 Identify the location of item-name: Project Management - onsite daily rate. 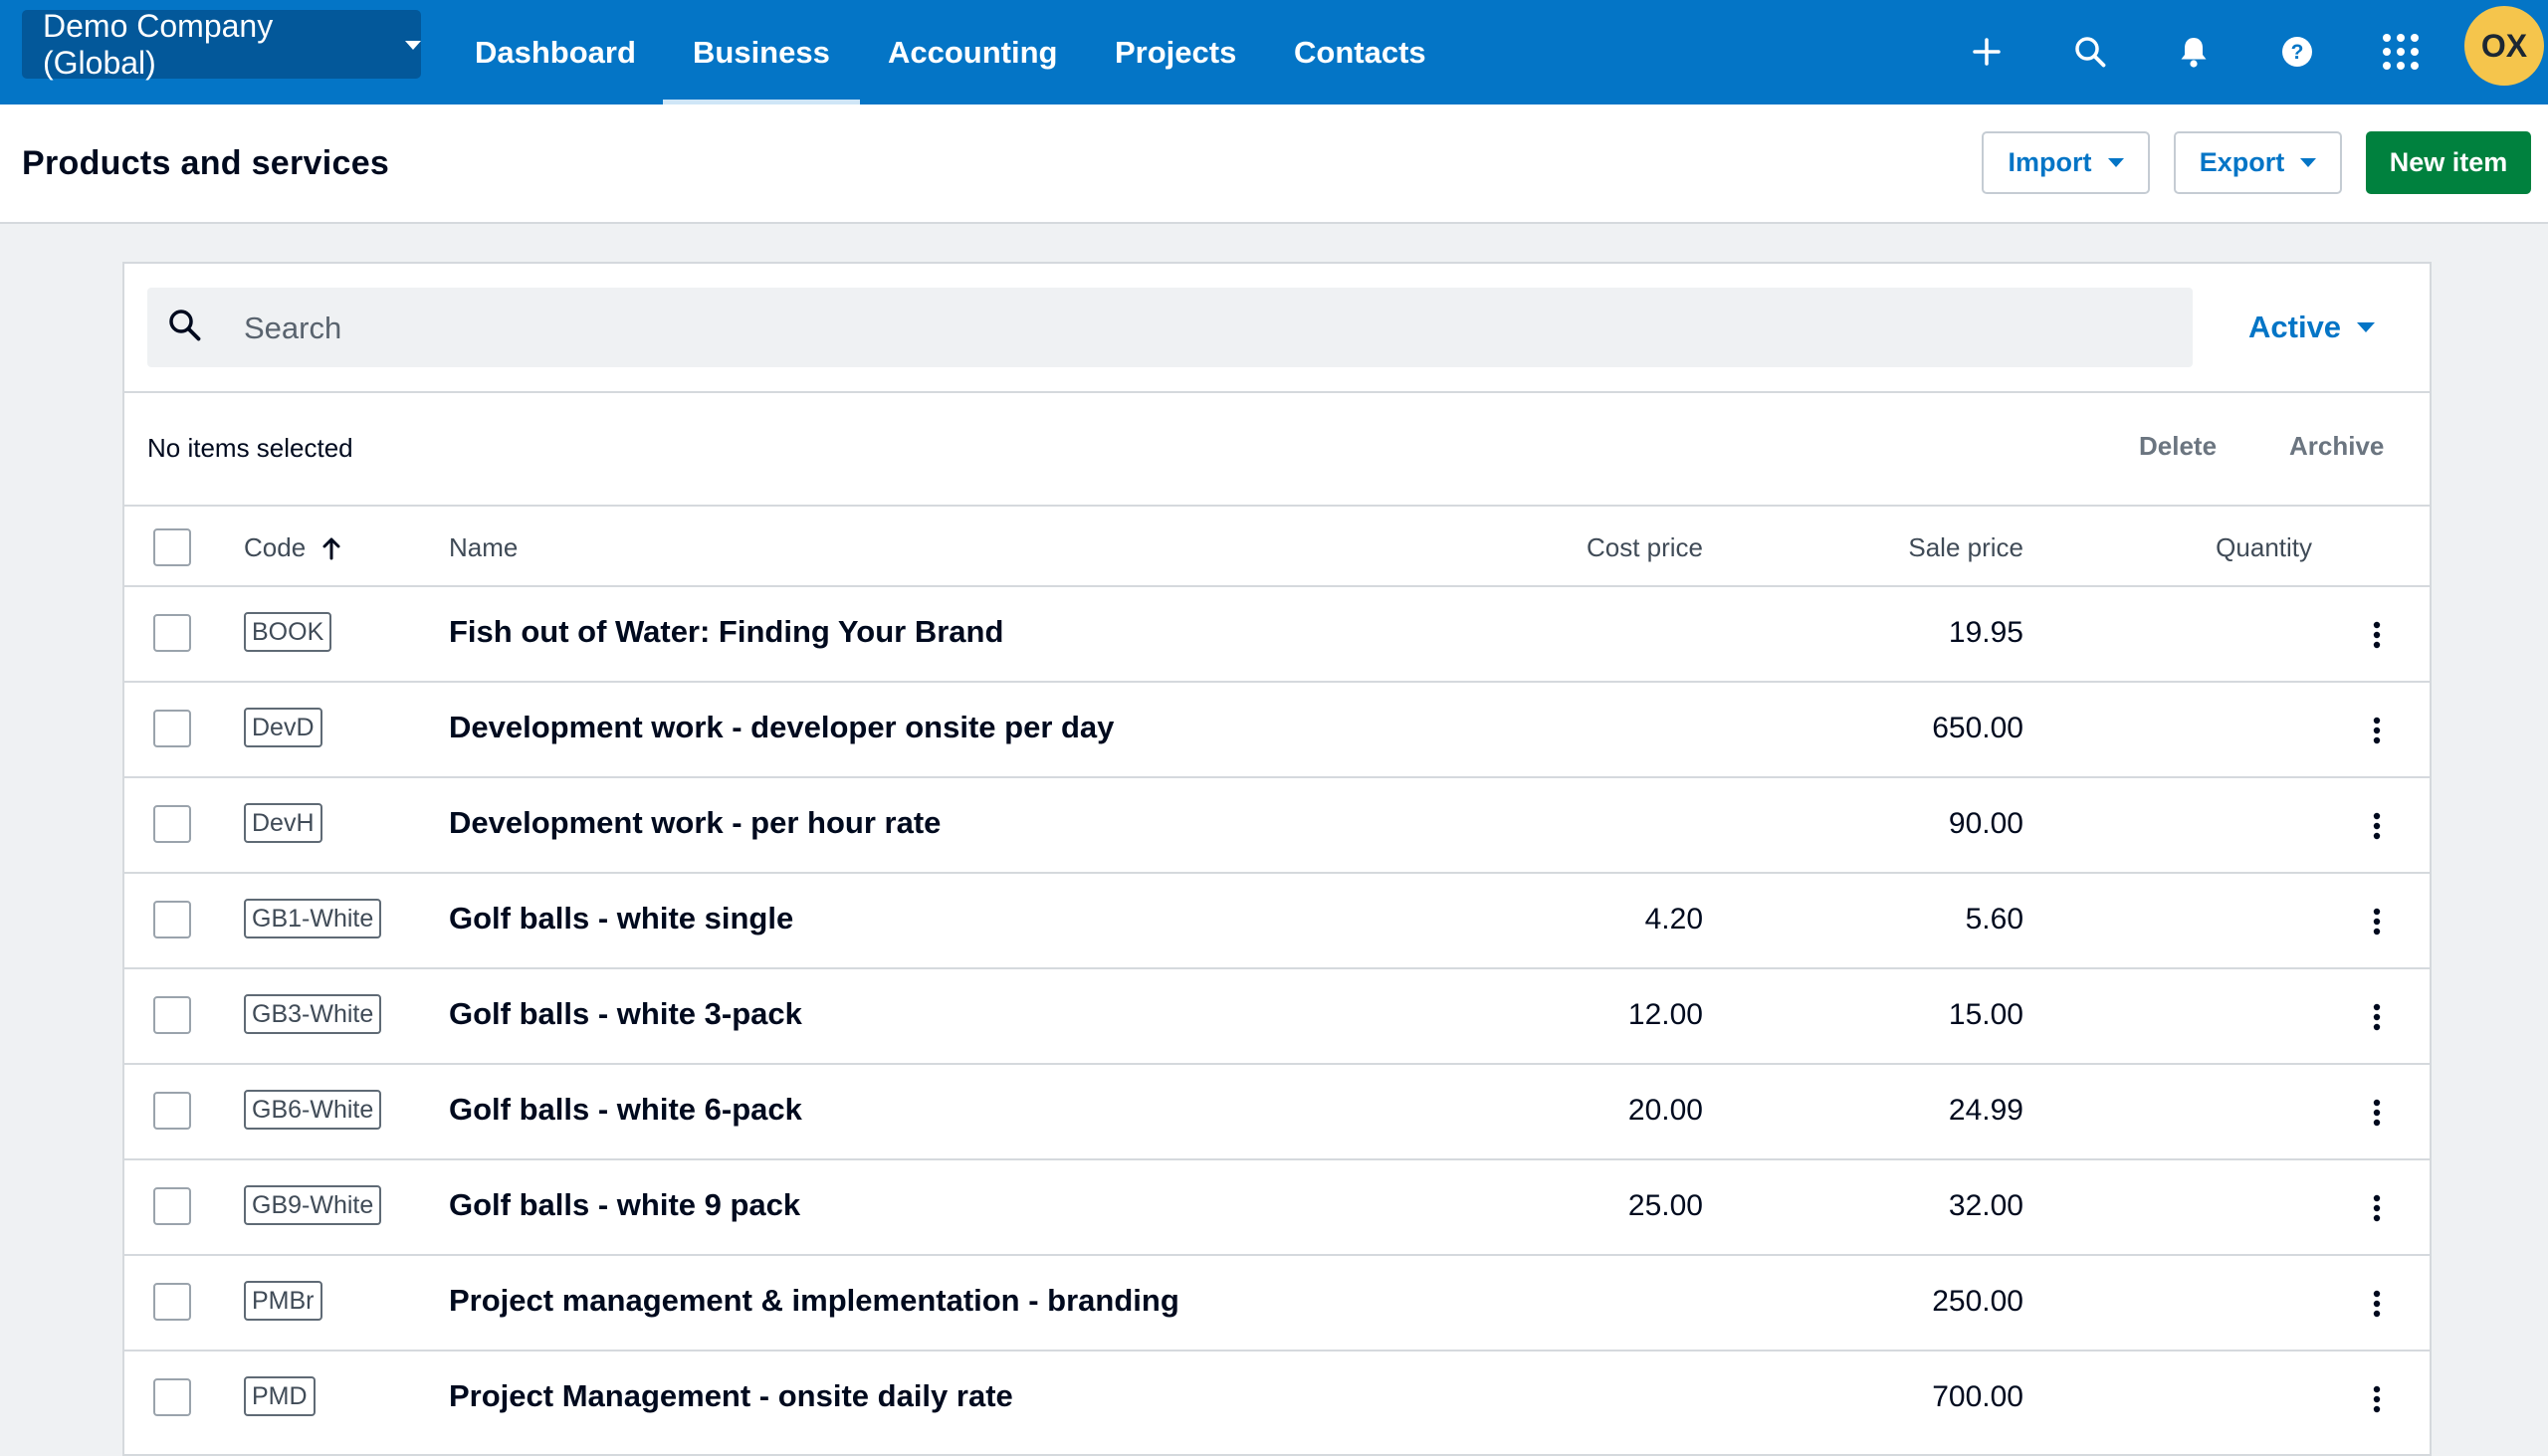
(731, 1396).